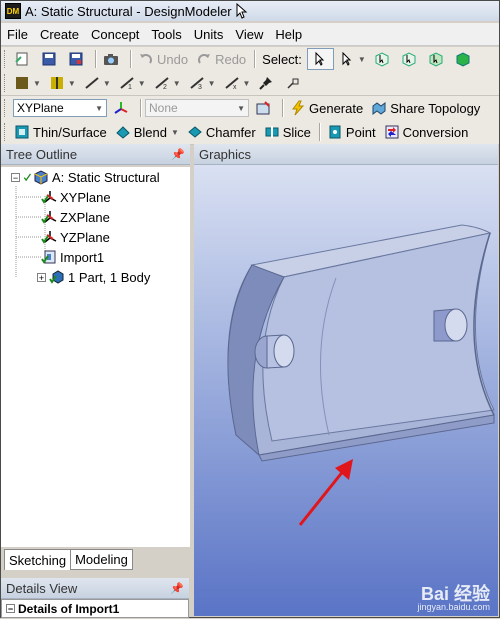 This screenshot has height=619, width=500. I want to click on lightning-bolt-icon, so click(298, 108).